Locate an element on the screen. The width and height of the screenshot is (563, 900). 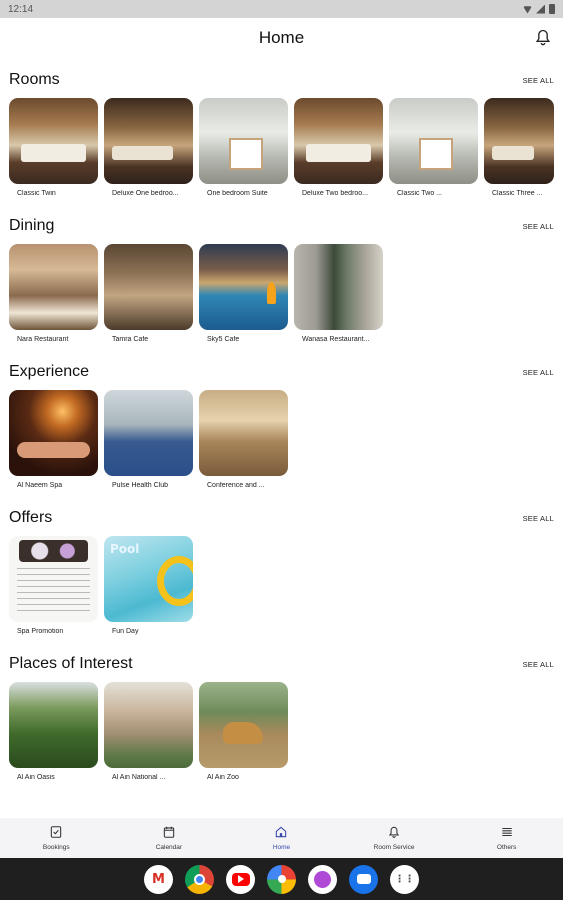
place-card: Al Ain Oasis is located at coordinates (53, 731).